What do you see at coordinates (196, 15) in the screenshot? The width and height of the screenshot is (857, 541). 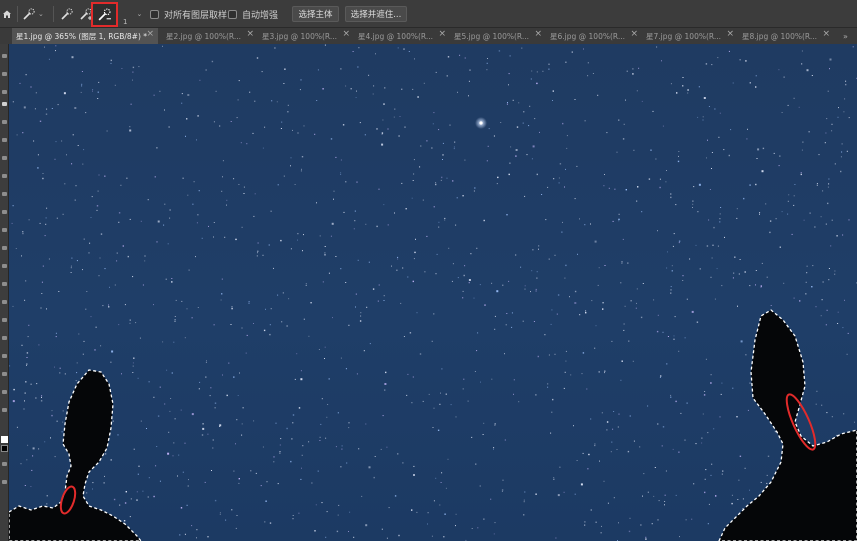 I see `sample-all-layers-label: 对所有图层取样` at bounding box center [196, 15].